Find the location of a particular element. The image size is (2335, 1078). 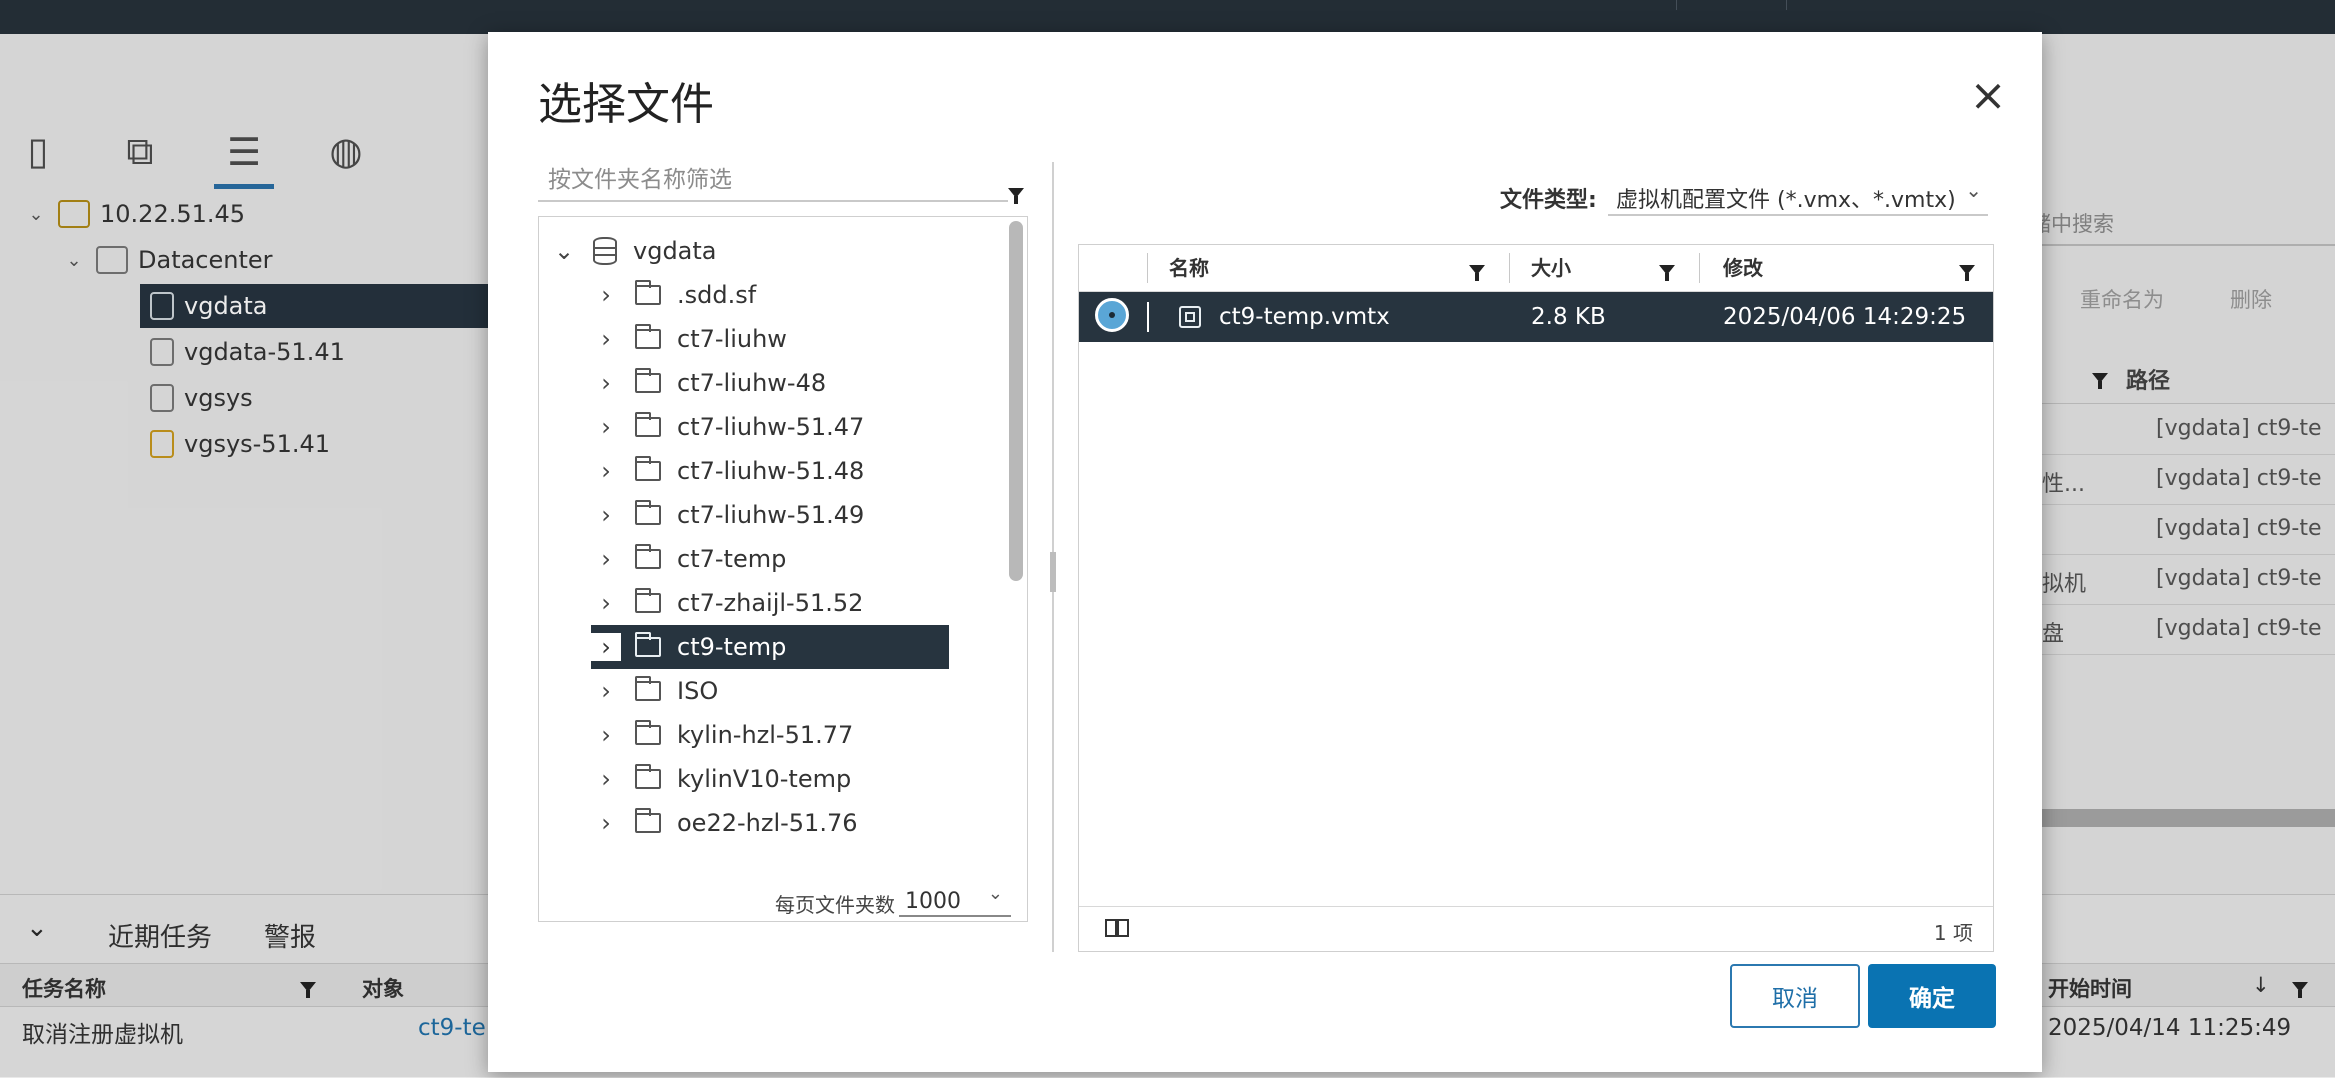

cancel-button: 取消 is located at coordinates (1795, 996).